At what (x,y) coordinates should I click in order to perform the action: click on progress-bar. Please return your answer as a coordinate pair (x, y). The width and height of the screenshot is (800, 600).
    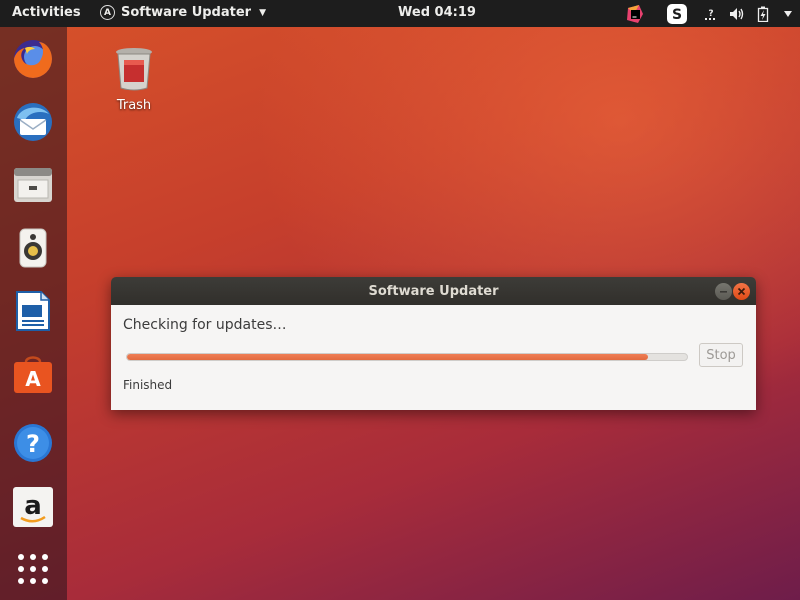
    Looking at the image, I should click on (407, 357).